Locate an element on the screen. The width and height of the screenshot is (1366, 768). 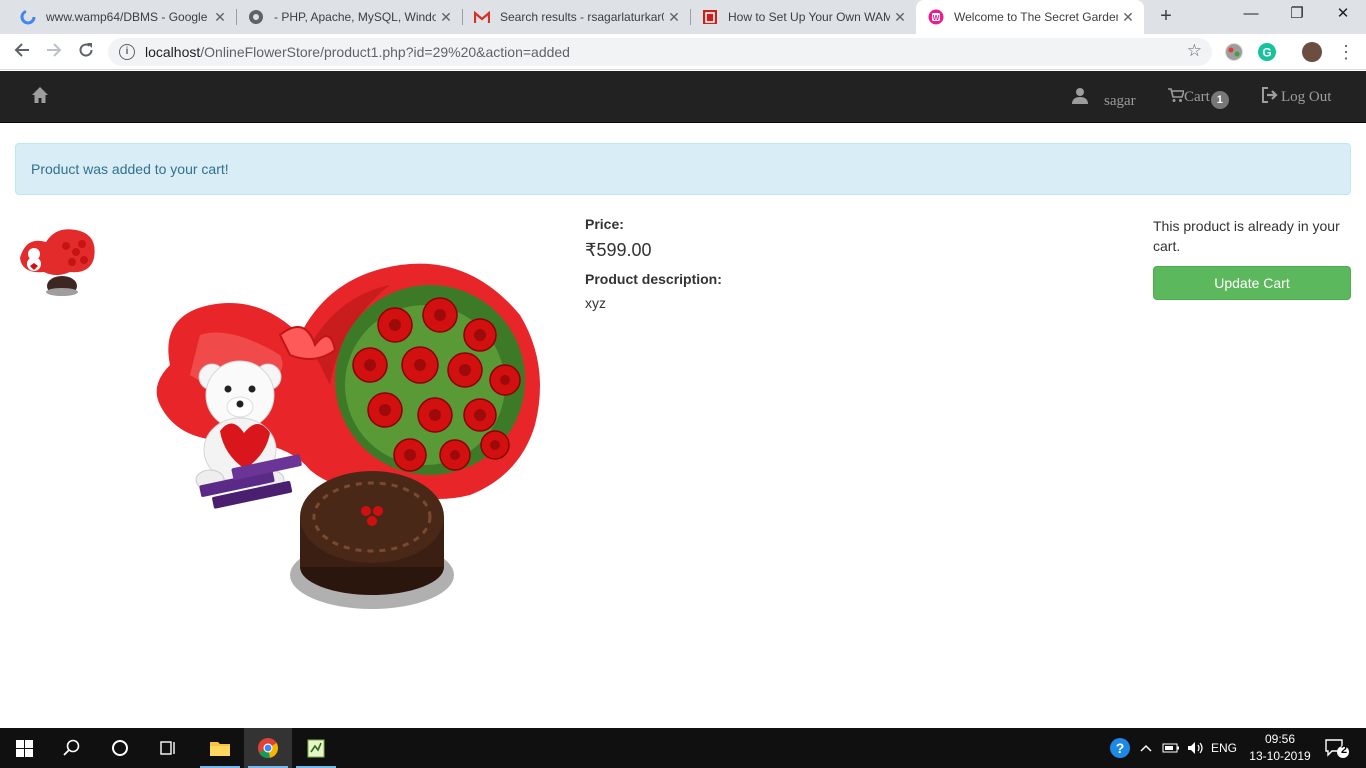
menu-kebab-icon: ⋮ is located at coordinates (1346, 52).